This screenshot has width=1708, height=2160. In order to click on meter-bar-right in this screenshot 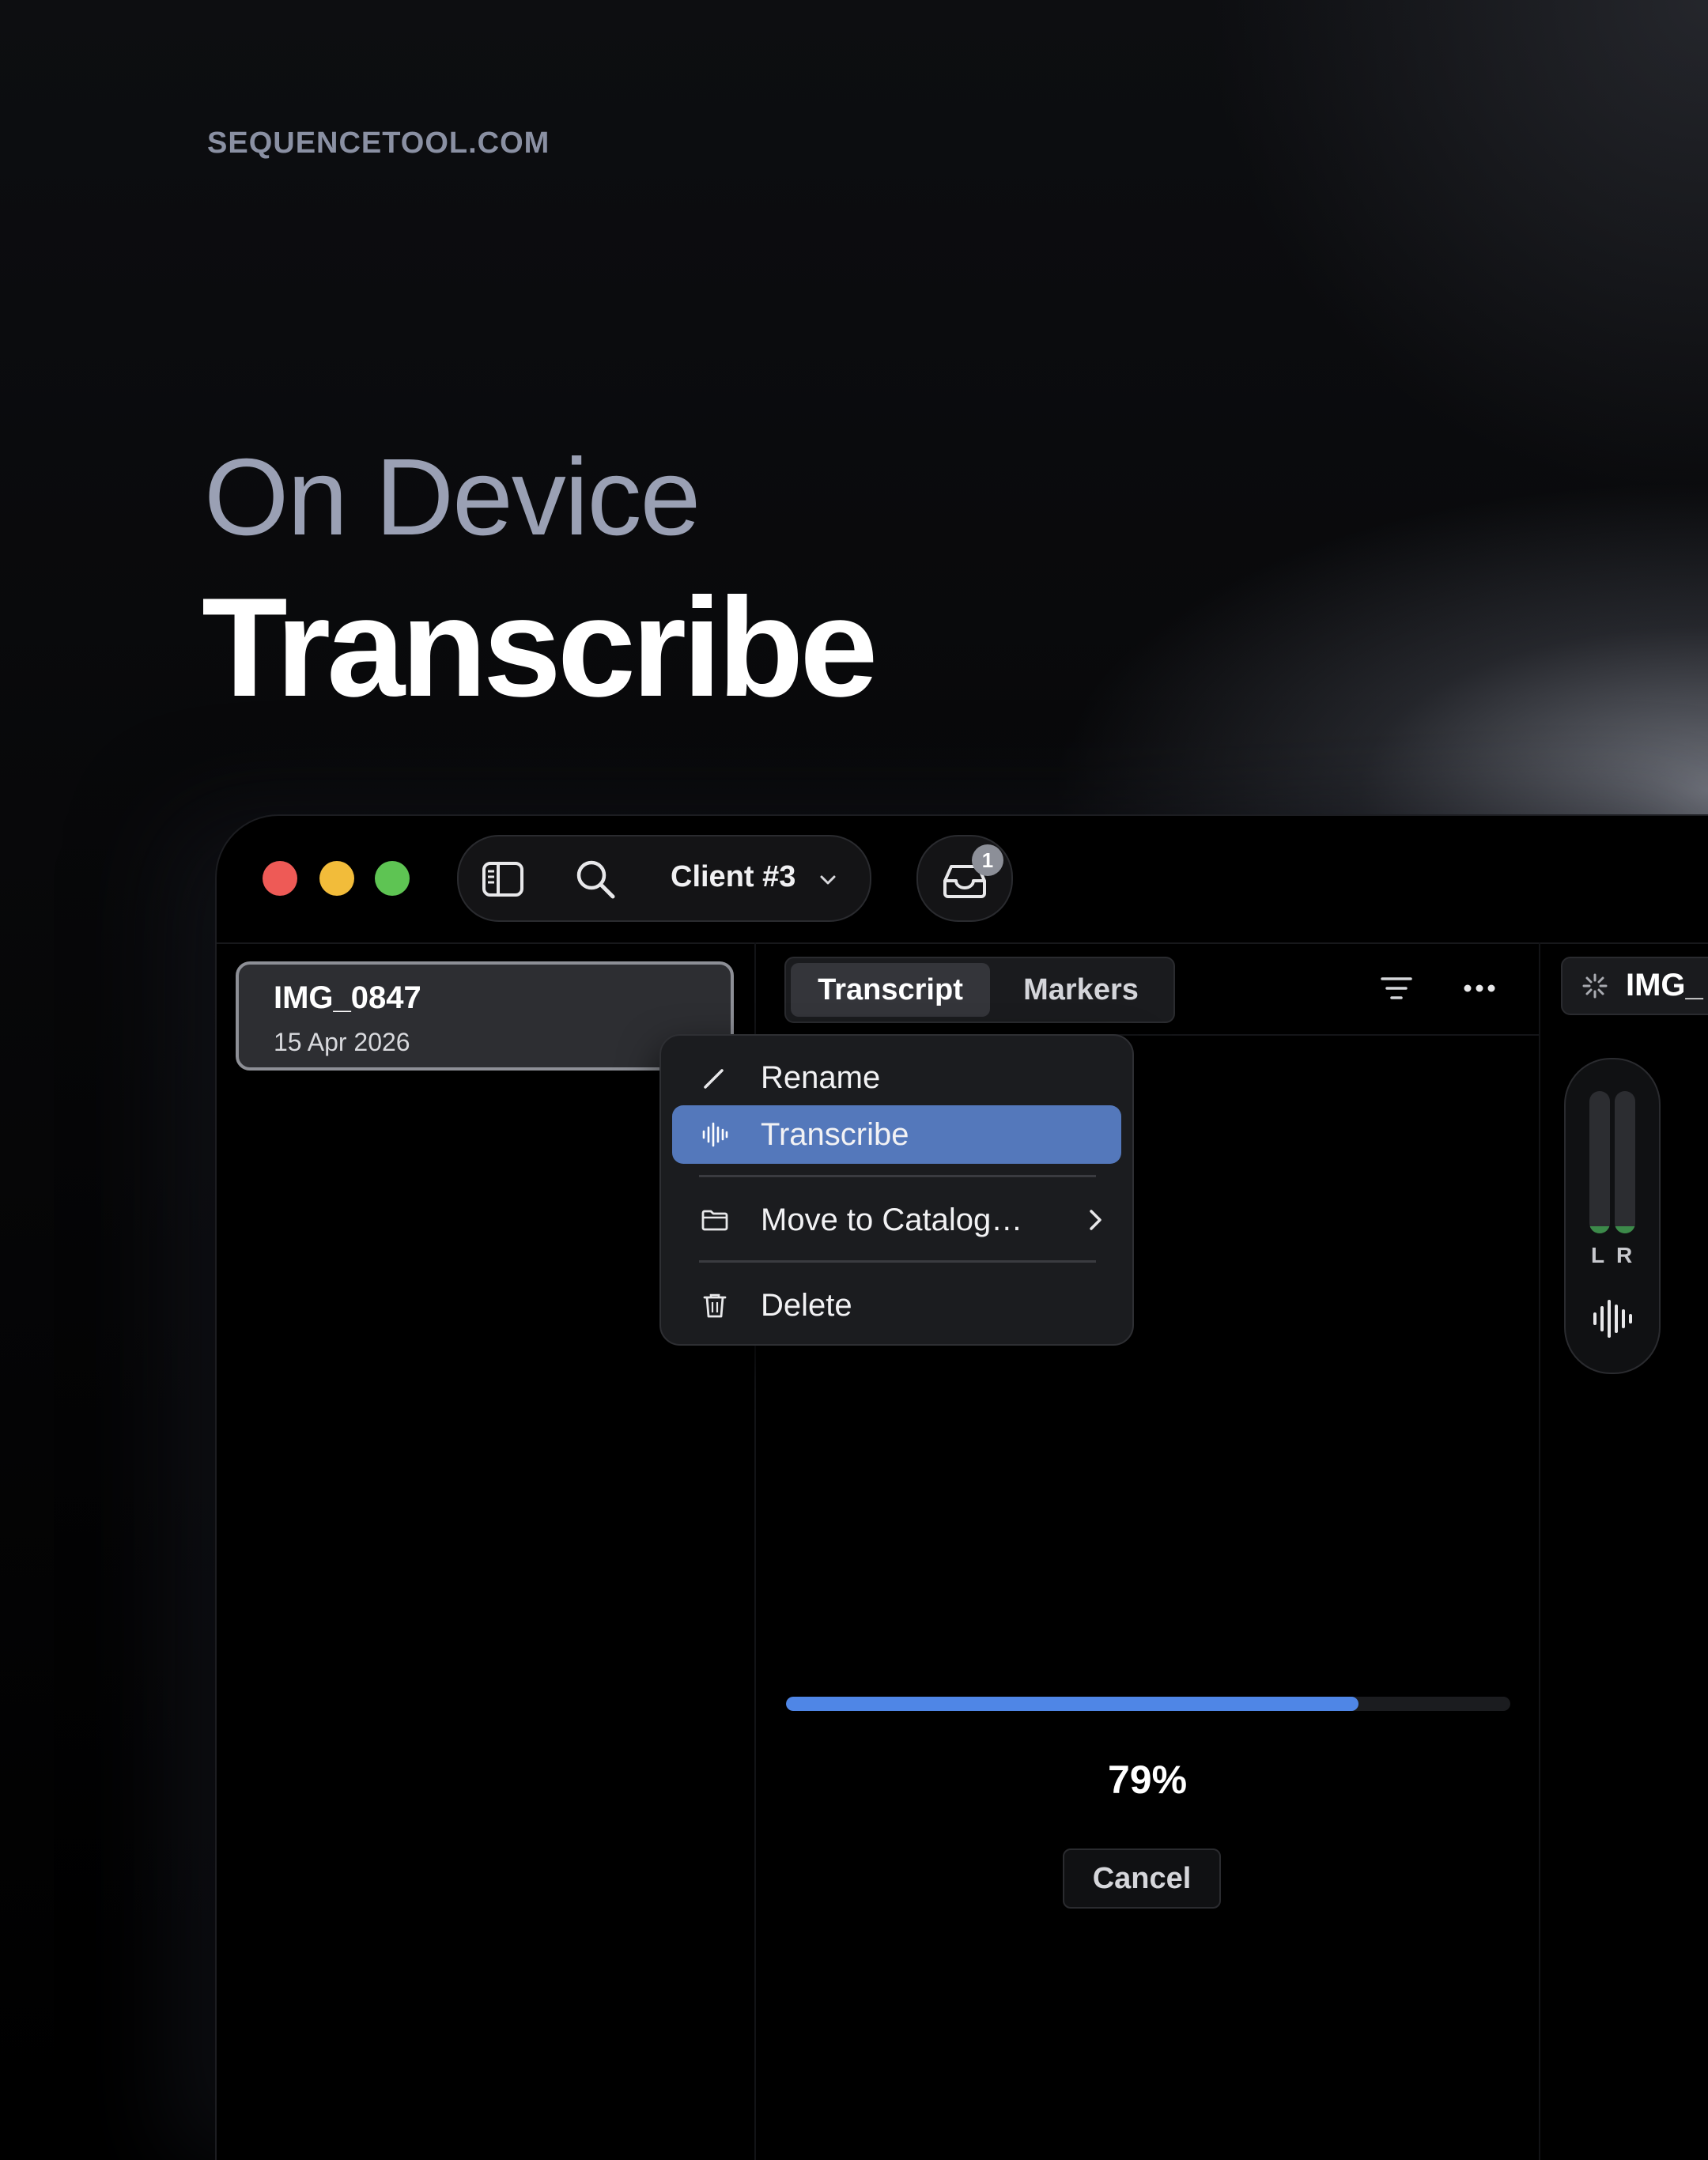, I will do `click(1625, 1162)`.